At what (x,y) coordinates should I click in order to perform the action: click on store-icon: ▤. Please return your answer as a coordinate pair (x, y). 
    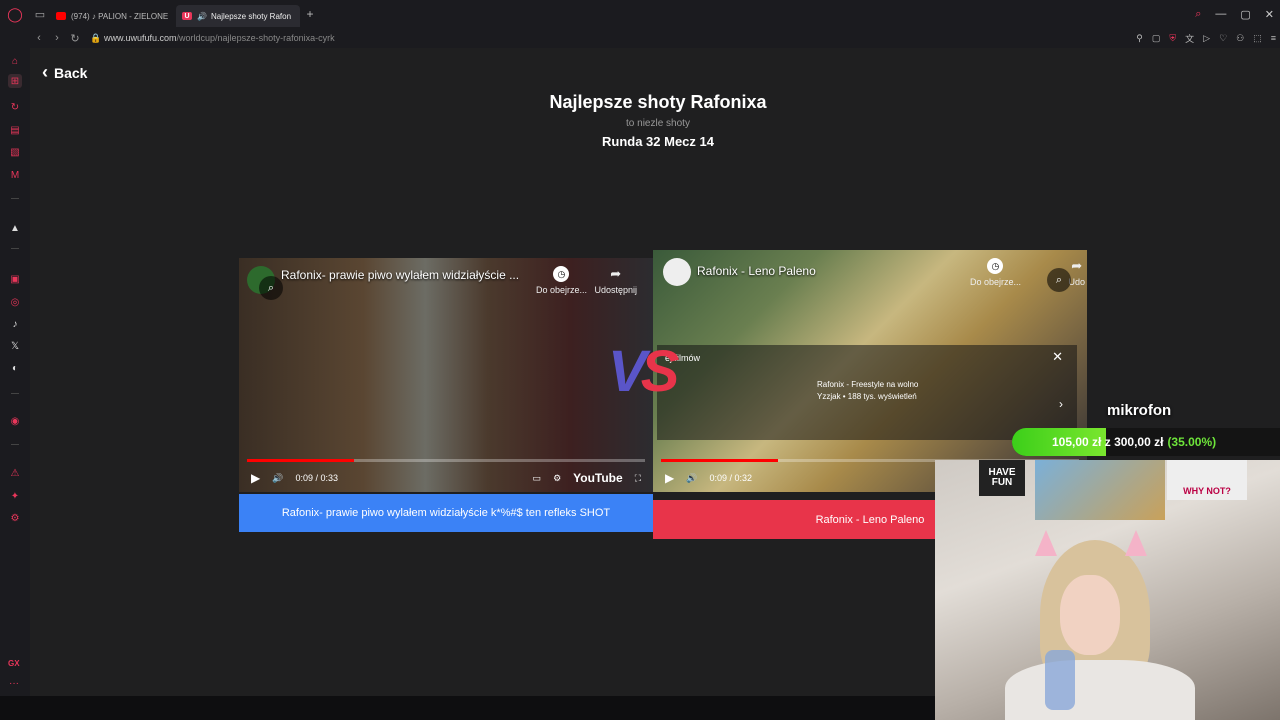
    Looking at the image, I should click on (15, 130).